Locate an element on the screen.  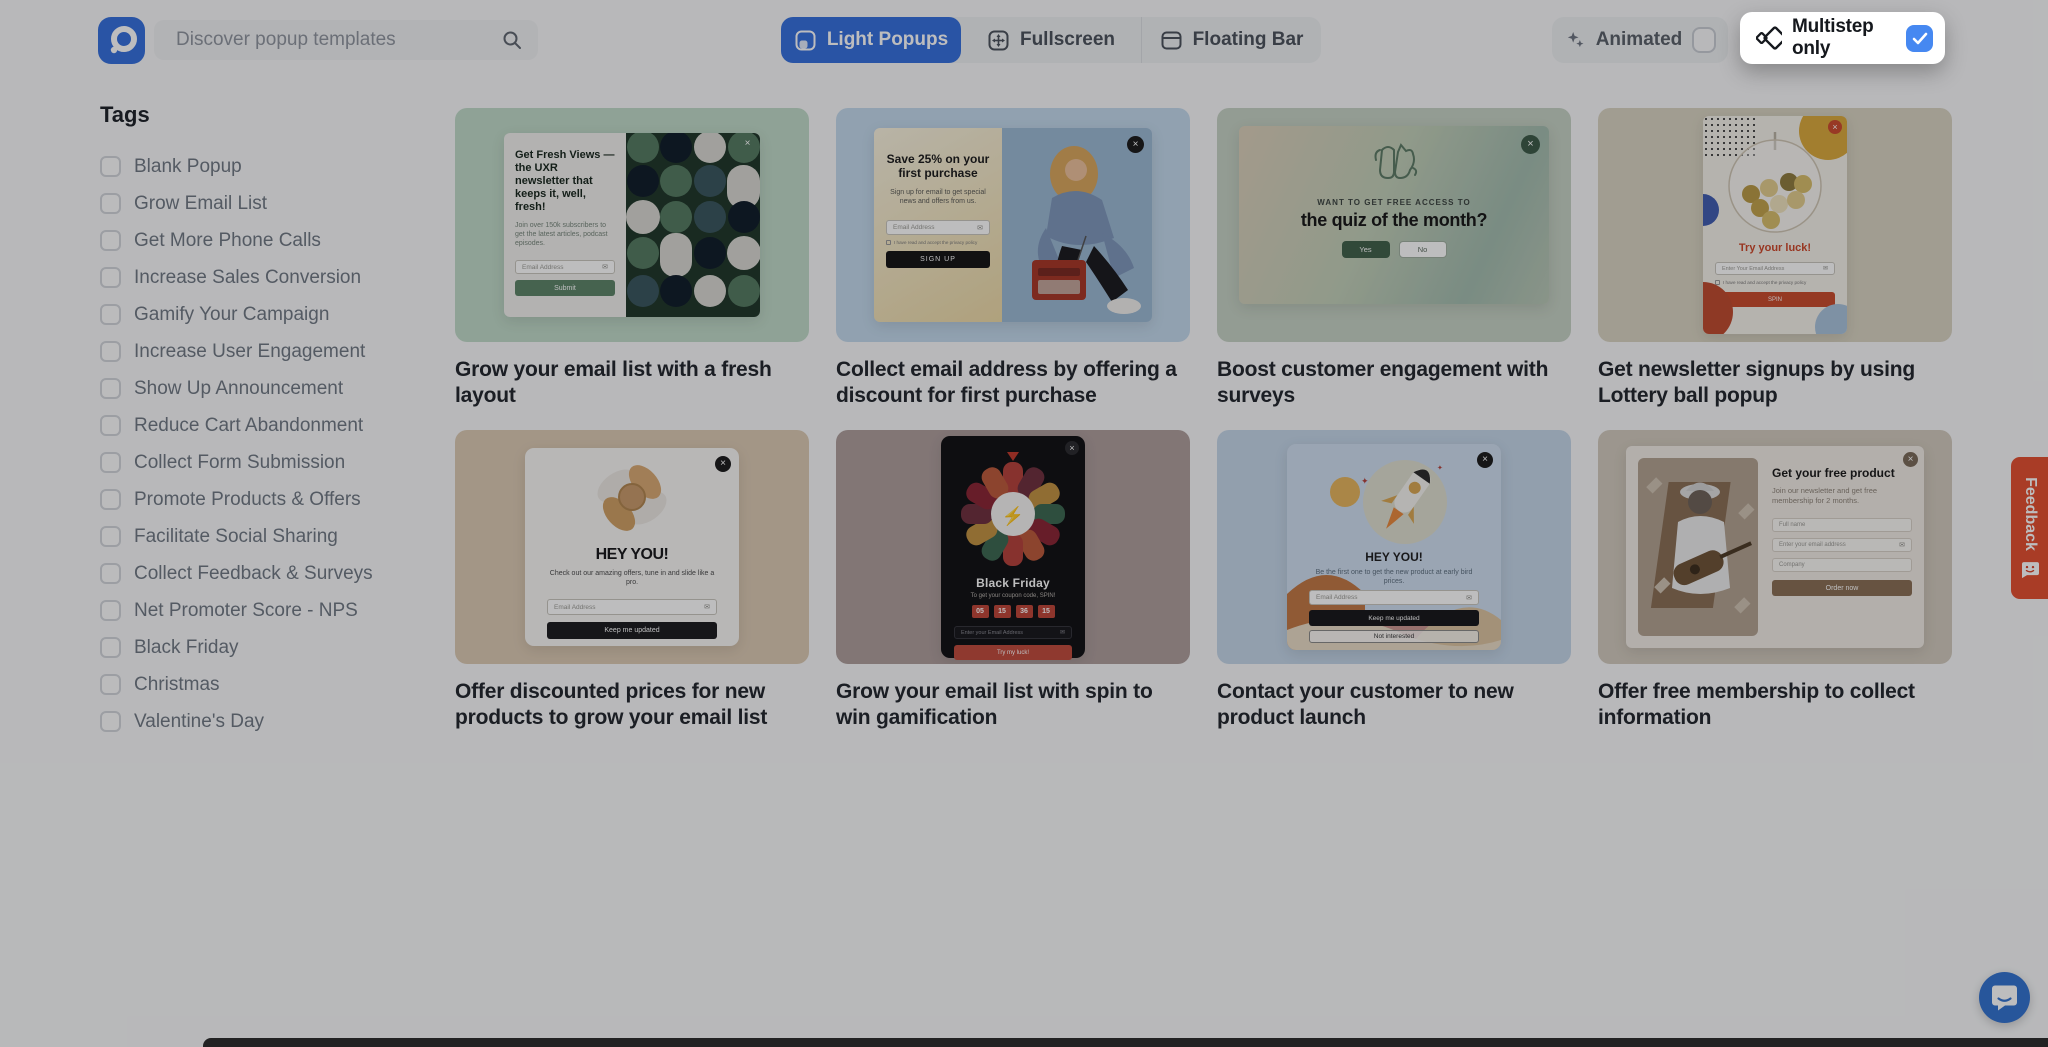
tag-reduce-cart-abandonment: Reduce Cart Abandonment is located at coordinates (236, 425).